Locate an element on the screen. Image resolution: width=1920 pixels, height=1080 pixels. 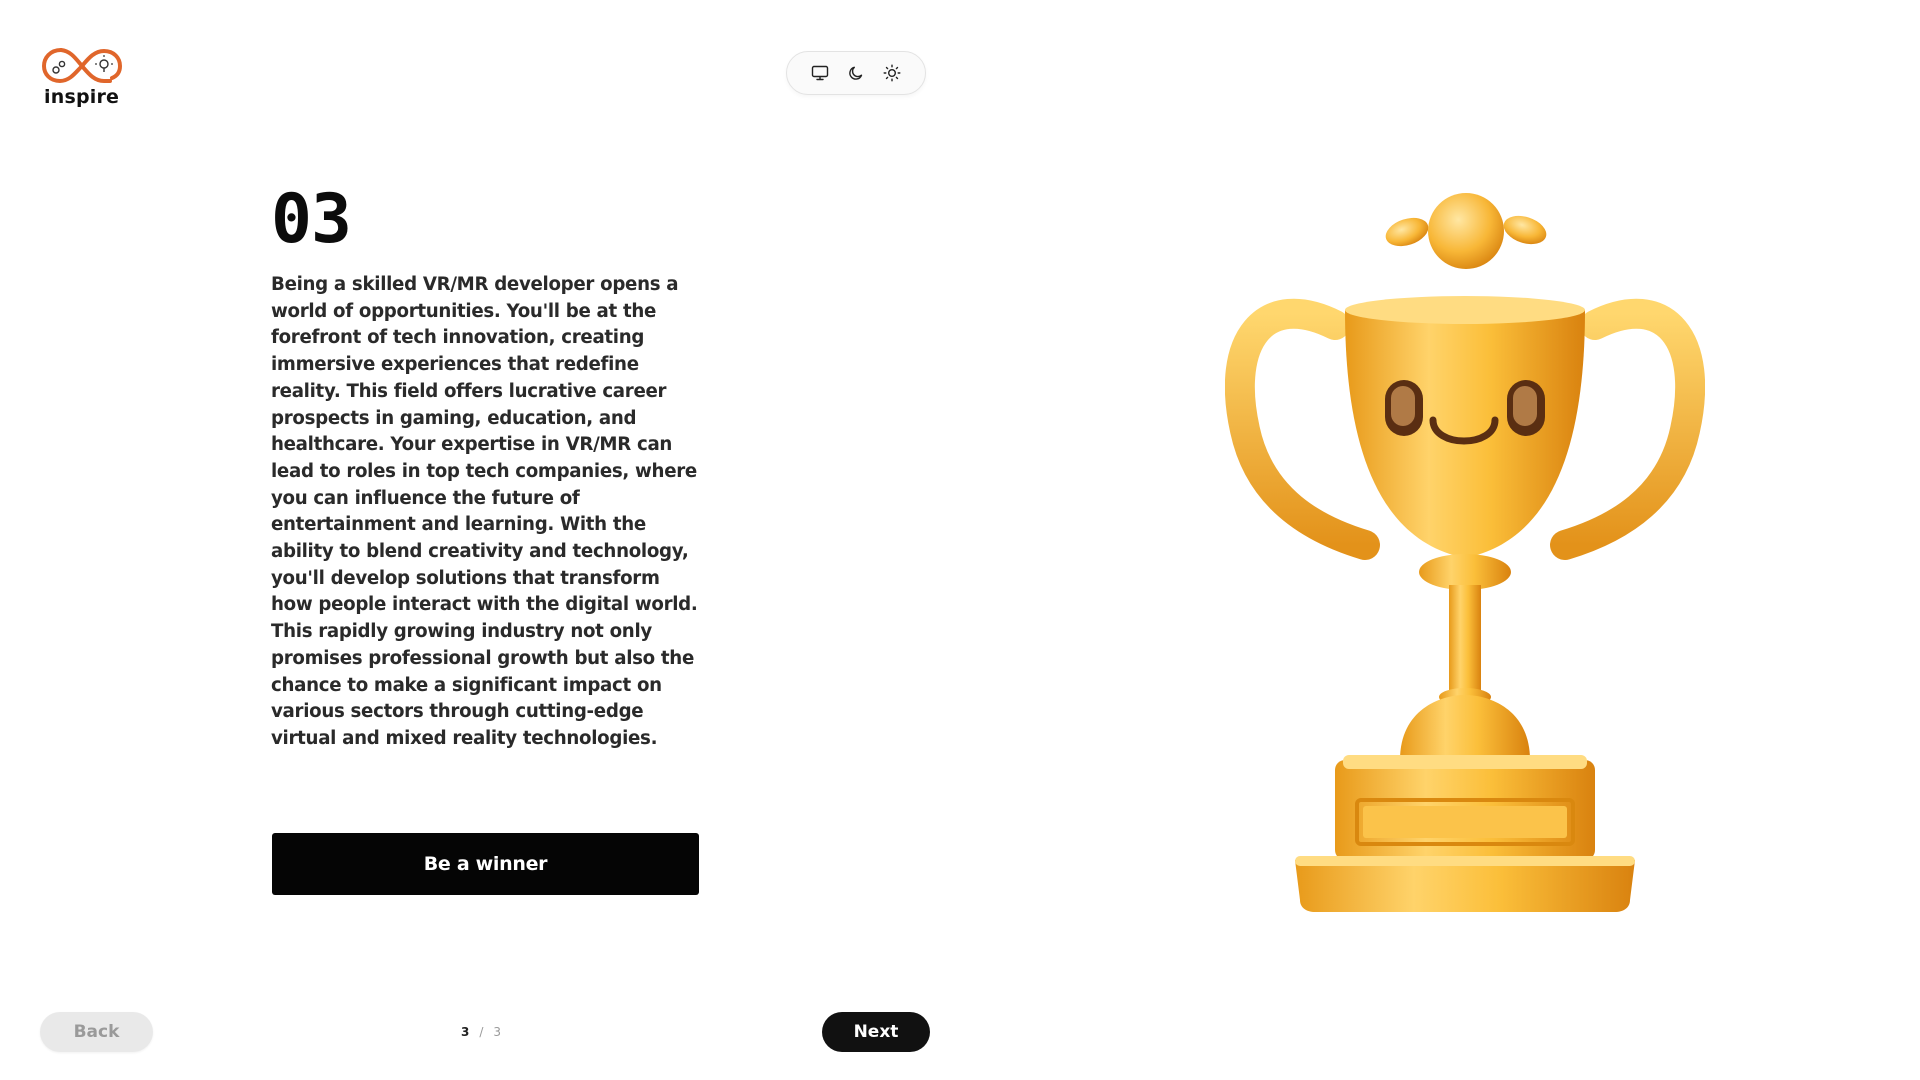
pagination: 3 / 3 is located at coordinates (481, 1032).